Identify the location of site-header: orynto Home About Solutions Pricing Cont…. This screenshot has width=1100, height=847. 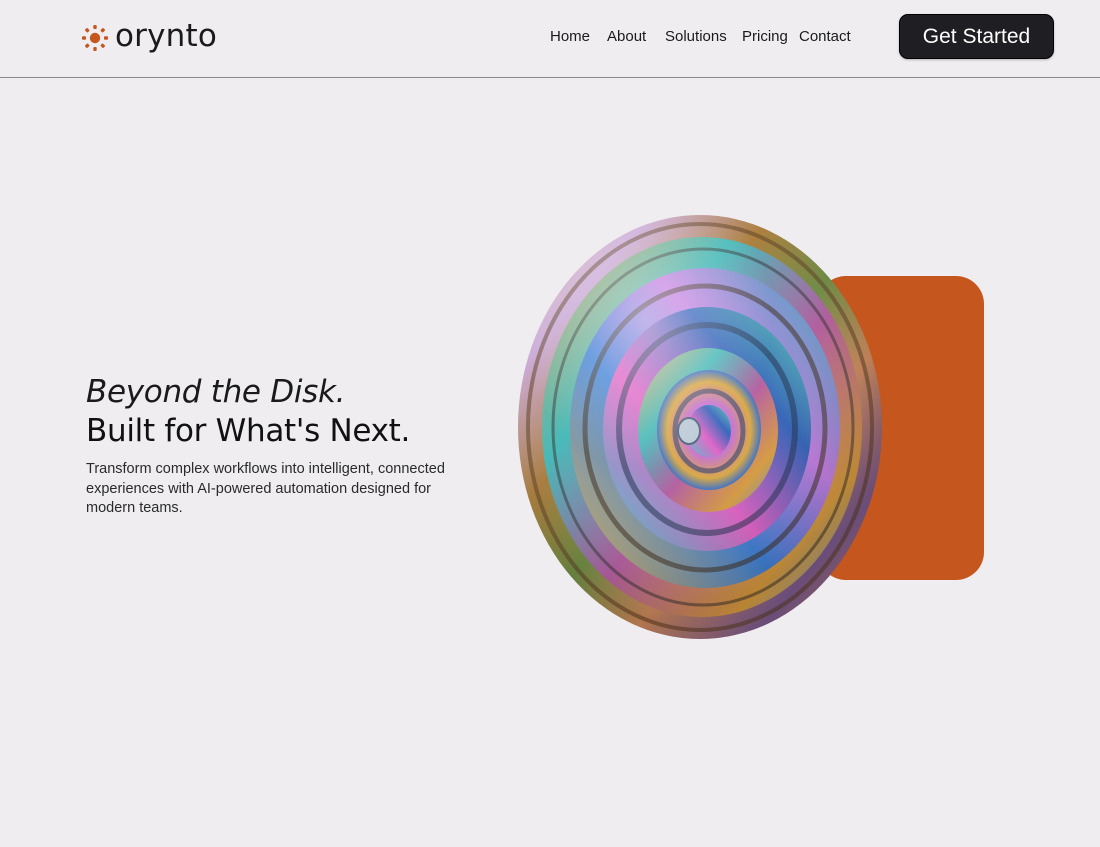
(550, 39).